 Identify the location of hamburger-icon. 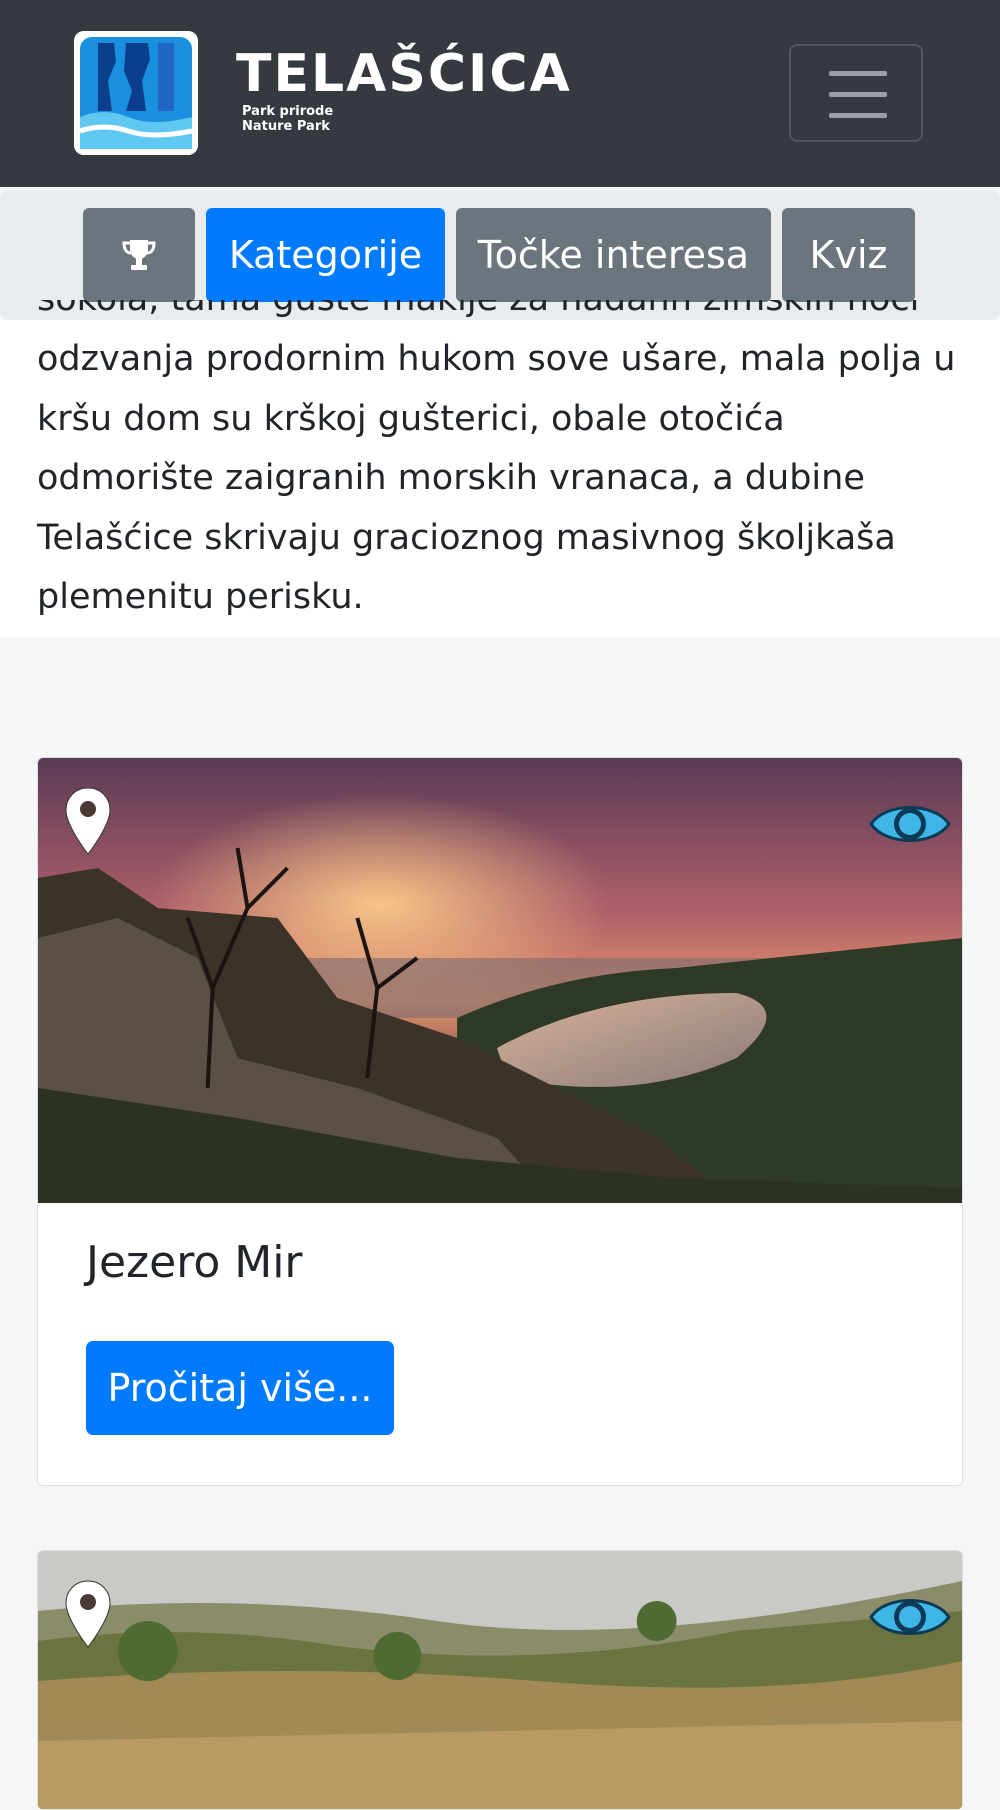
(858, 73).